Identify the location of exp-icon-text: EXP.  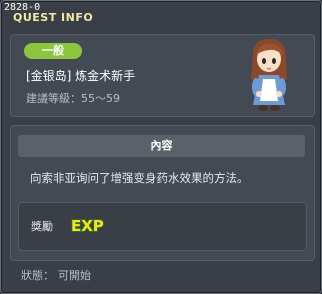
(87, 226).